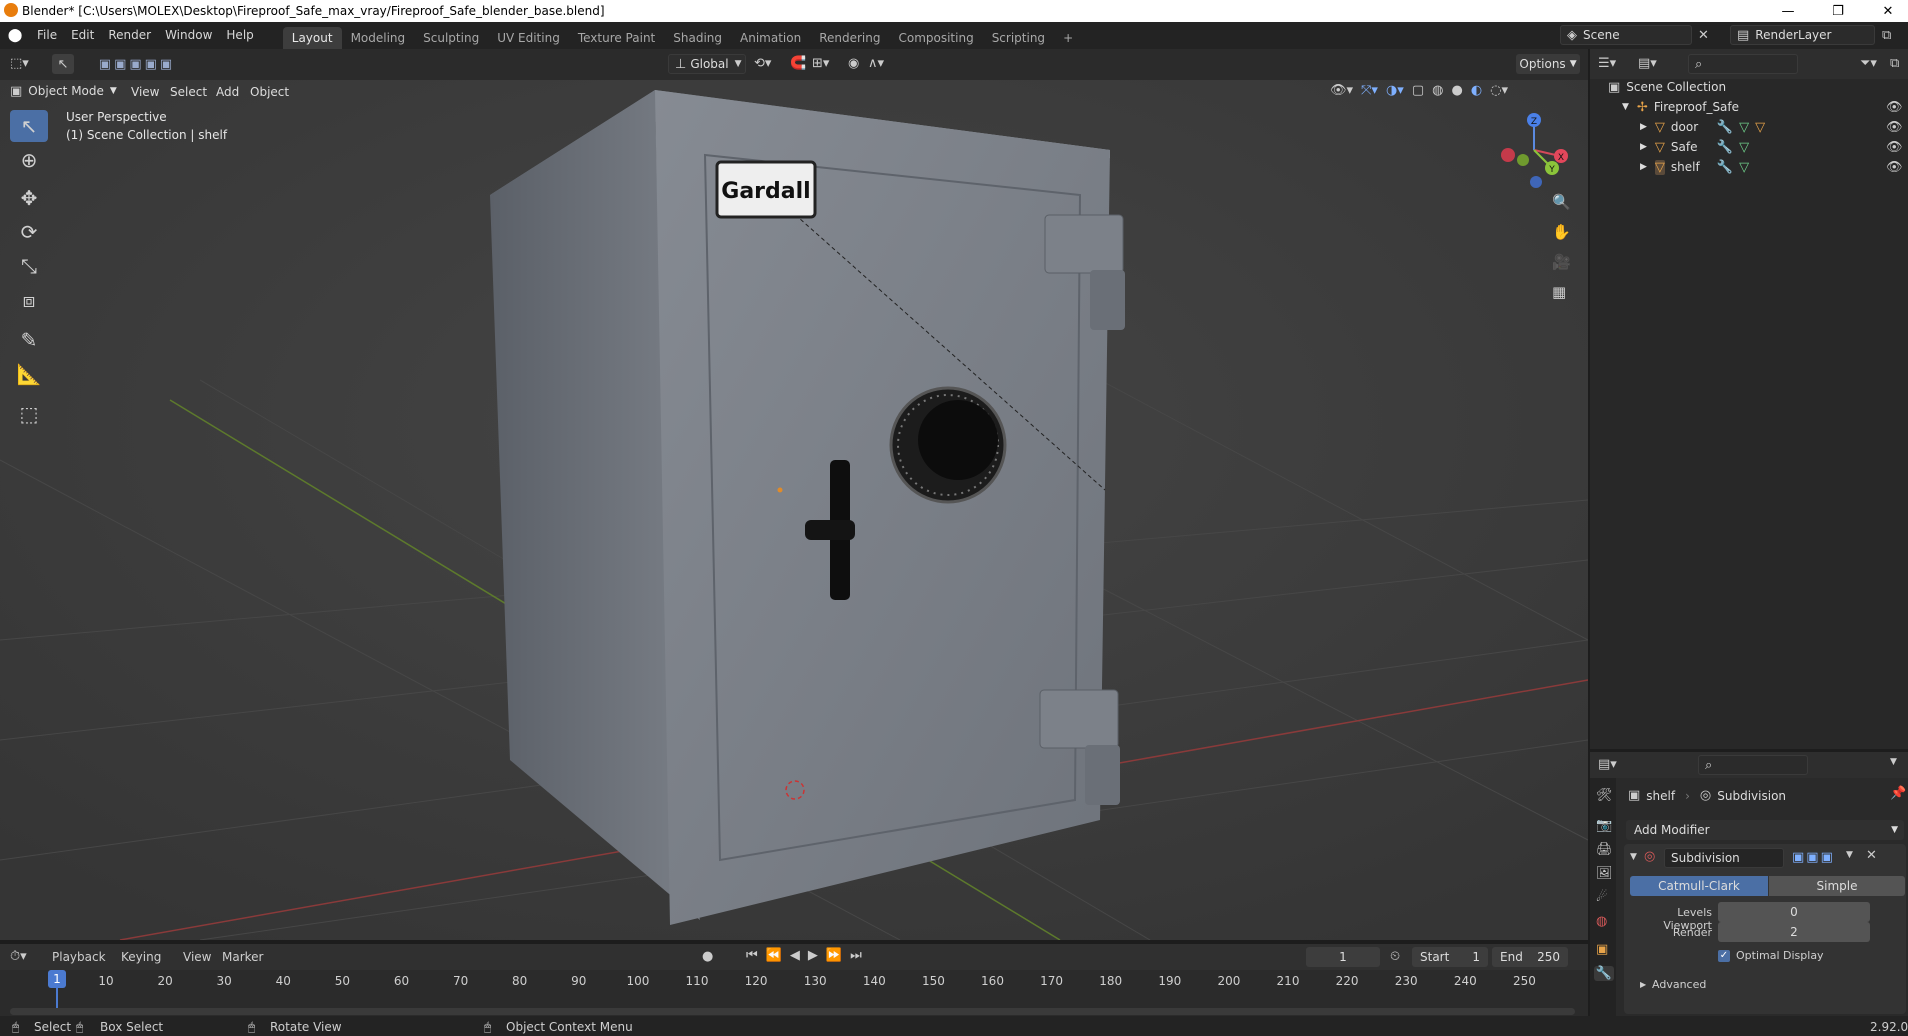  Describe the element at coordinates (1418, 90) in the screenshot. I see `xray-toggle-icon: ▢` at that location.